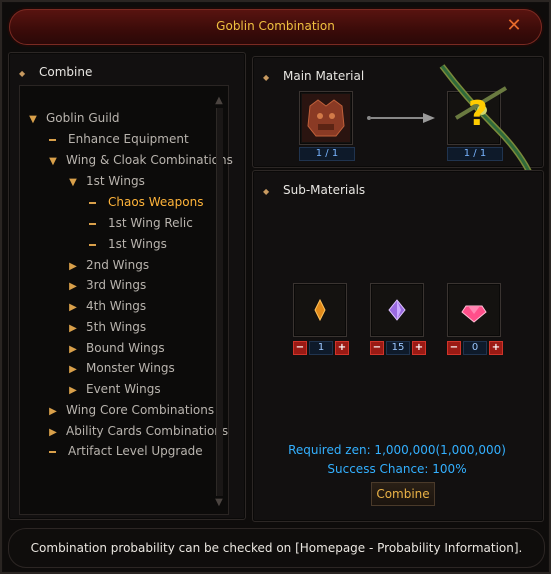 This screenshot has height=574, width=551. I want to click on required-zen-text: Required zen: 1,000,000(1,000,000), so click(397, 450).